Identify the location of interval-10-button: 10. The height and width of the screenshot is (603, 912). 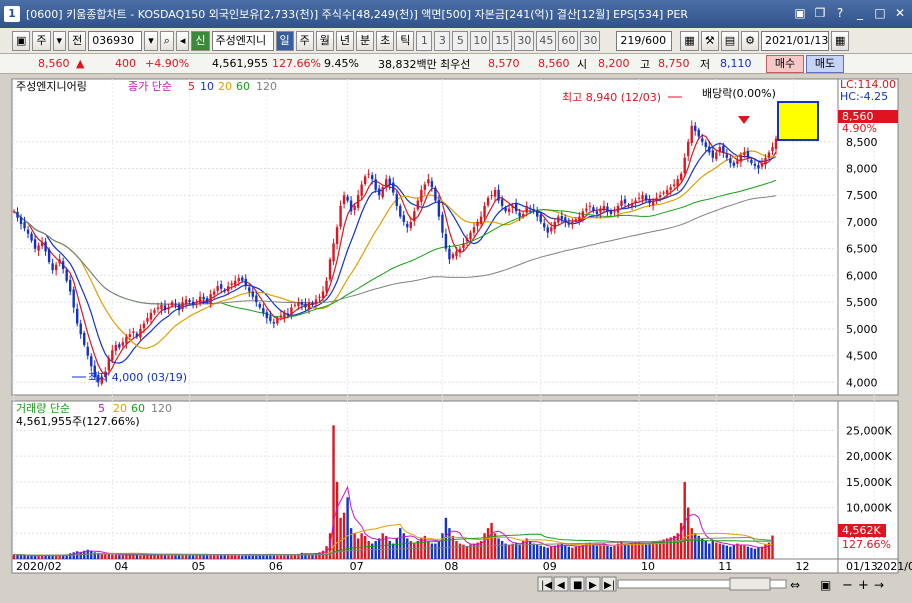
(480, 40).